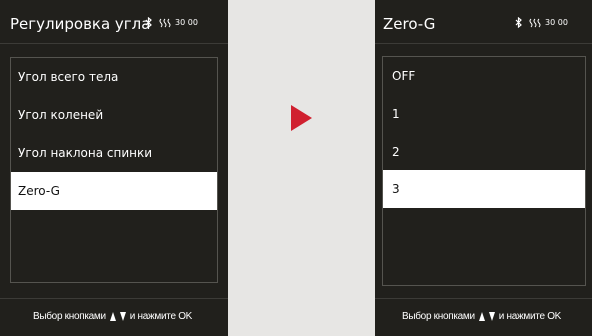  What do you see at coordinates (301, 118) in the screenshot?
I see `transition-arrow-icon` at bounding box center [301, 118].